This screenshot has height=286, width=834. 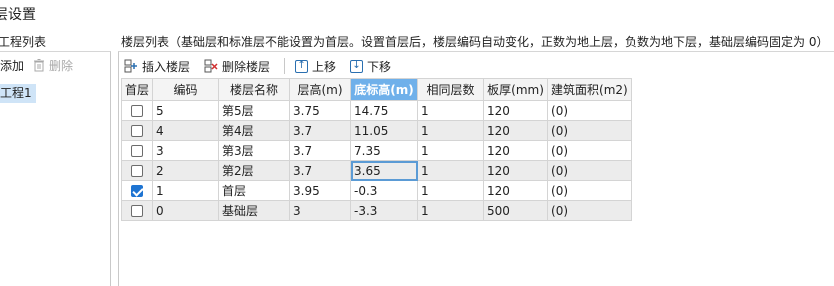 I want to click on move-down-button: ↓ 下移, so click(x=370, y=66).